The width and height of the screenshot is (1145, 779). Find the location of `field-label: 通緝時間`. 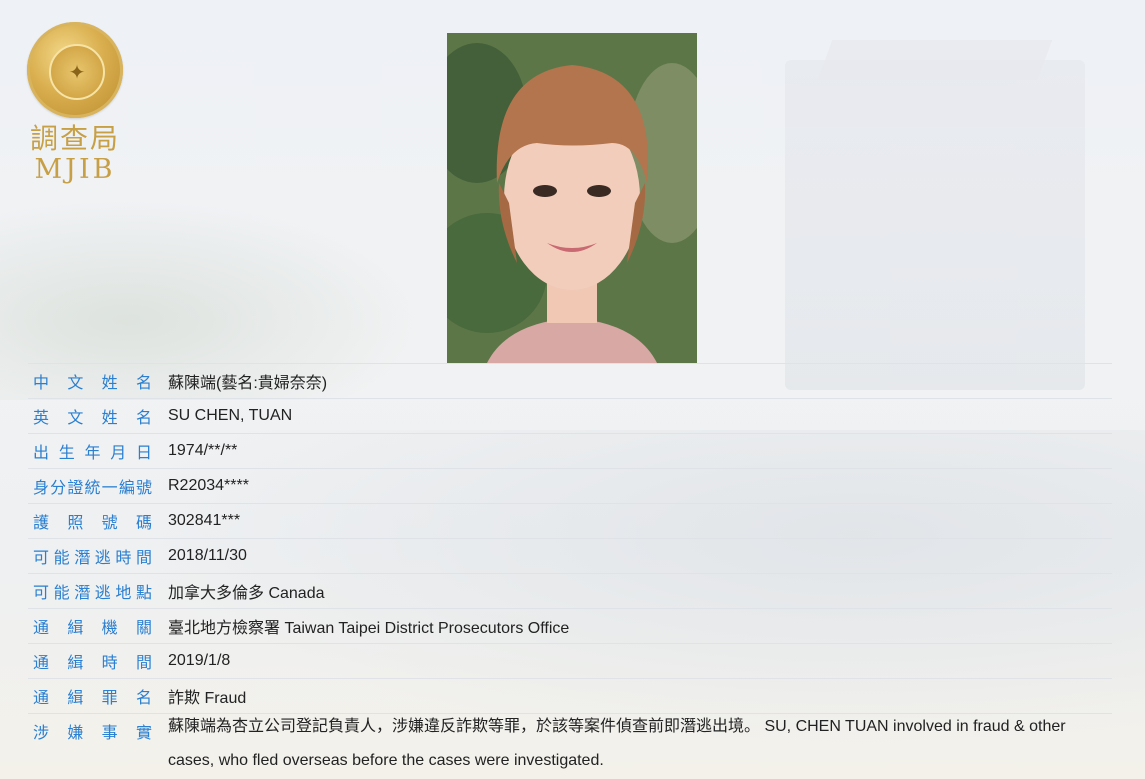

field-label: 通緝時間 is located at coordinates (92, 662).